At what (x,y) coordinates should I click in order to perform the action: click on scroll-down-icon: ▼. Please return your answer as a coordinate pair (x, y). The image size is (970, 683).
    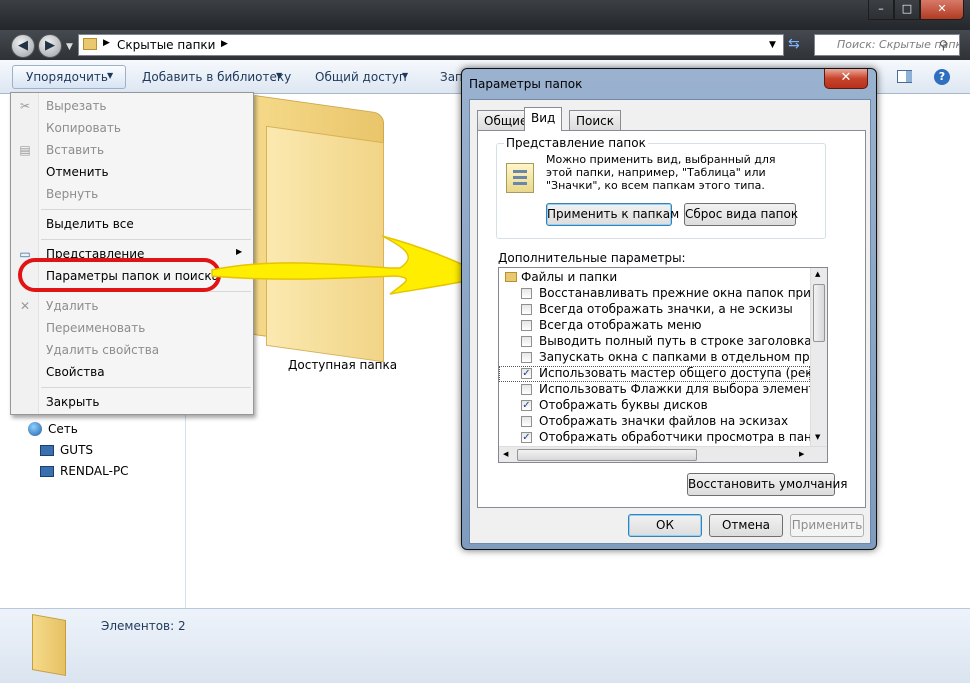
    Looking at the image, I should click on (817, 437).